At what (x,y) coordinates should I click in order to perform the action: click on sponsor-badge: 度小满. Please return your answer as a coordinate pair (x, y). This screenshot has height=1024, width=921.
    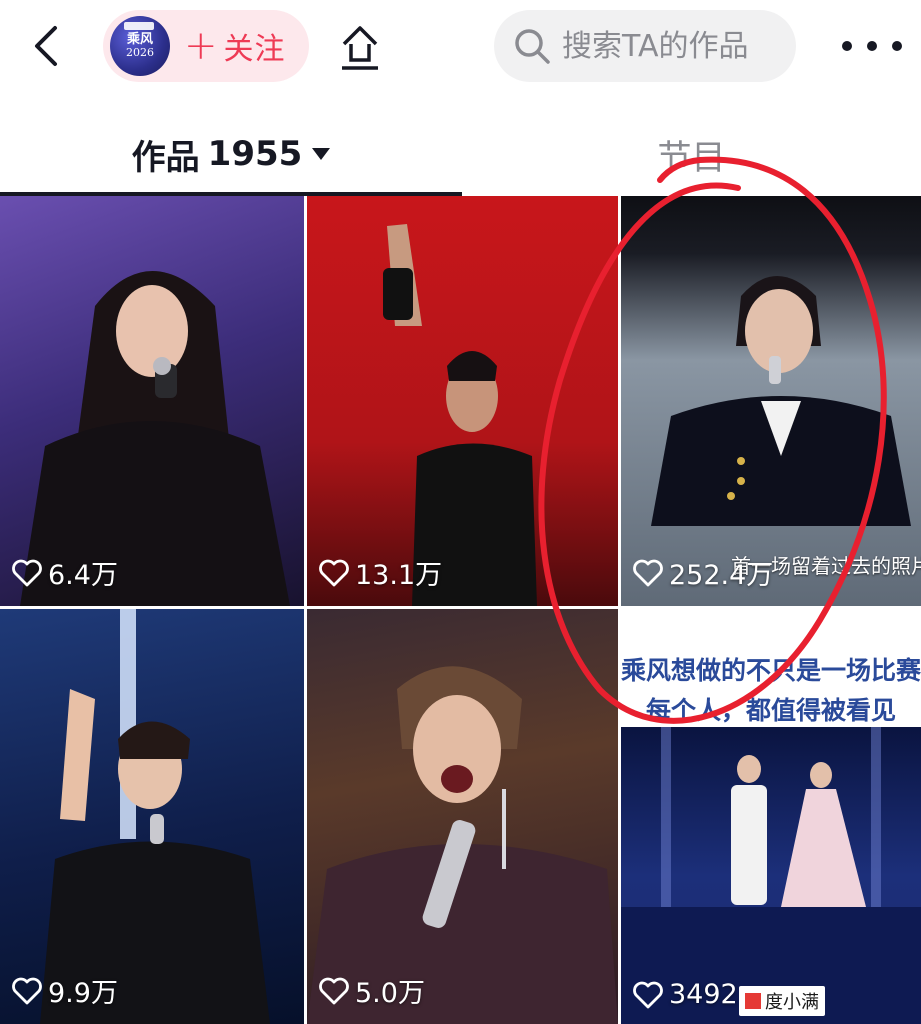
    Looking at the image, I should click on (782, 1001).